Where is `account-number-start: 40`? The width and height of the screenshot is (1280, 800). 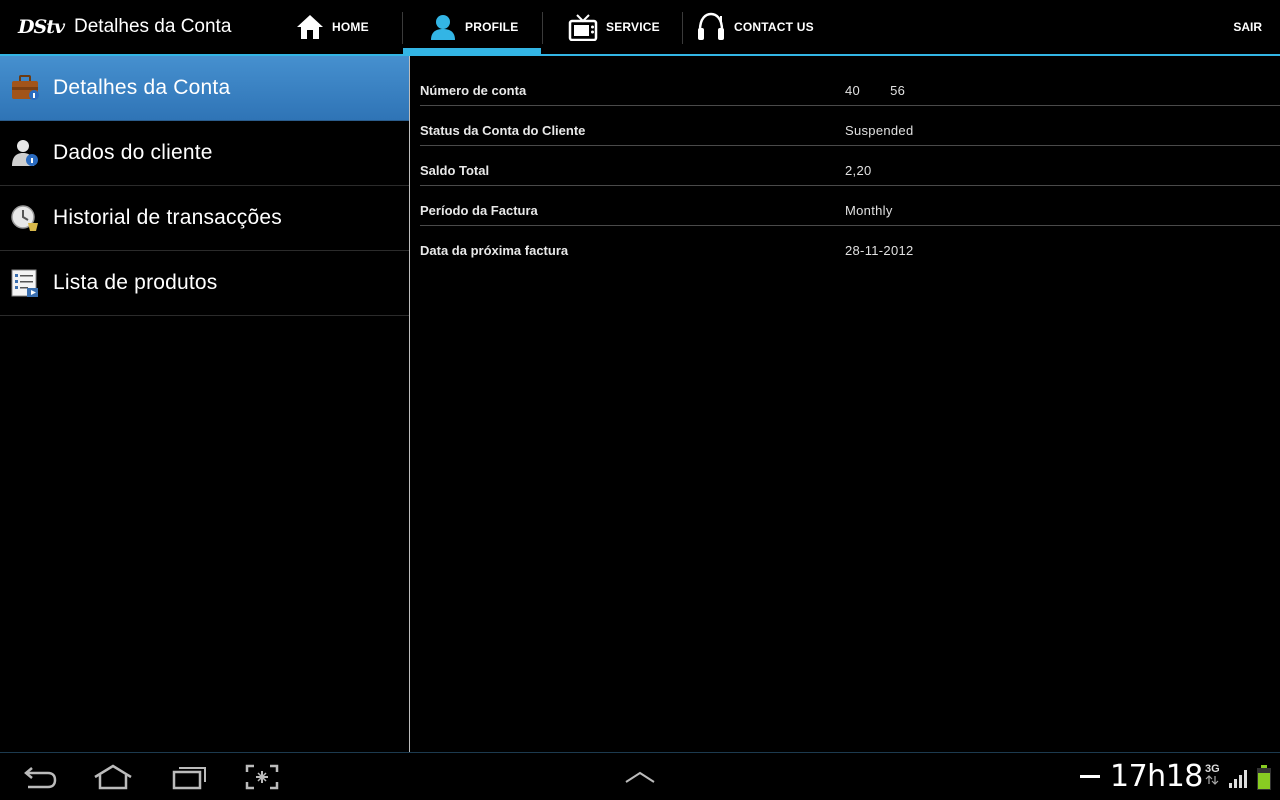
account-number-start: 40 is located at coordinates (853, 90).